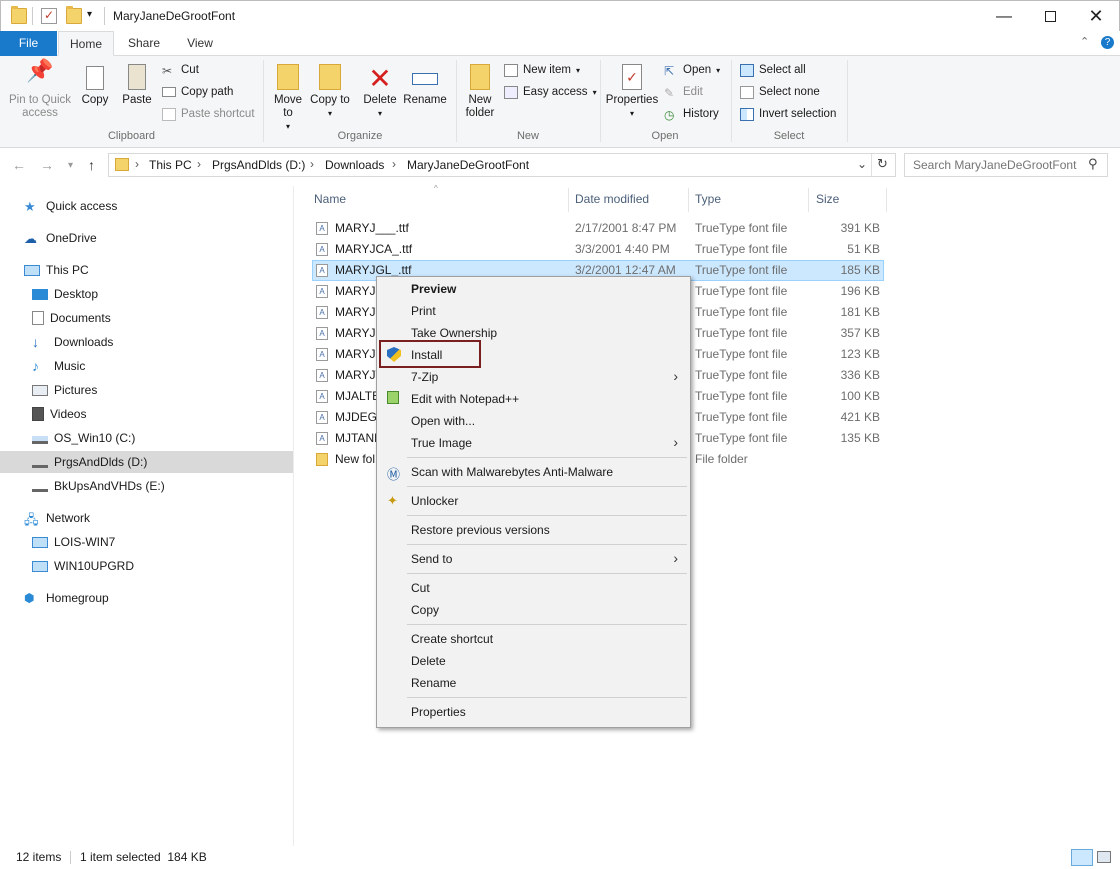 Image resolution: width=1120 pixels, height=869 pixels. I want to click on nav-item-music: ♪ Music, so click(58, 366).